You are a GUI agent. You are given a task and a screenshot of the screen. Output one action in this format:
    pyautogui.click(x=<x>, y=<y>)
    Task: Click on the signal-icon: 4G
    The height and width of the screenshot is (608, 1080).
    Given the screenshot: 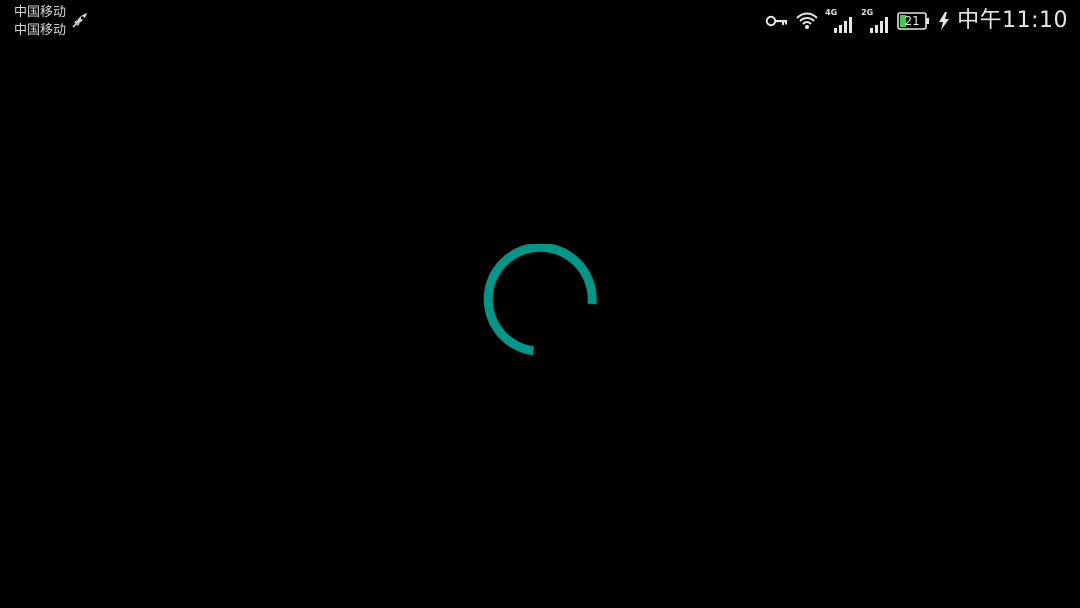 What is the action you would take?
    pyautogui.click(x=840, y=21)
    